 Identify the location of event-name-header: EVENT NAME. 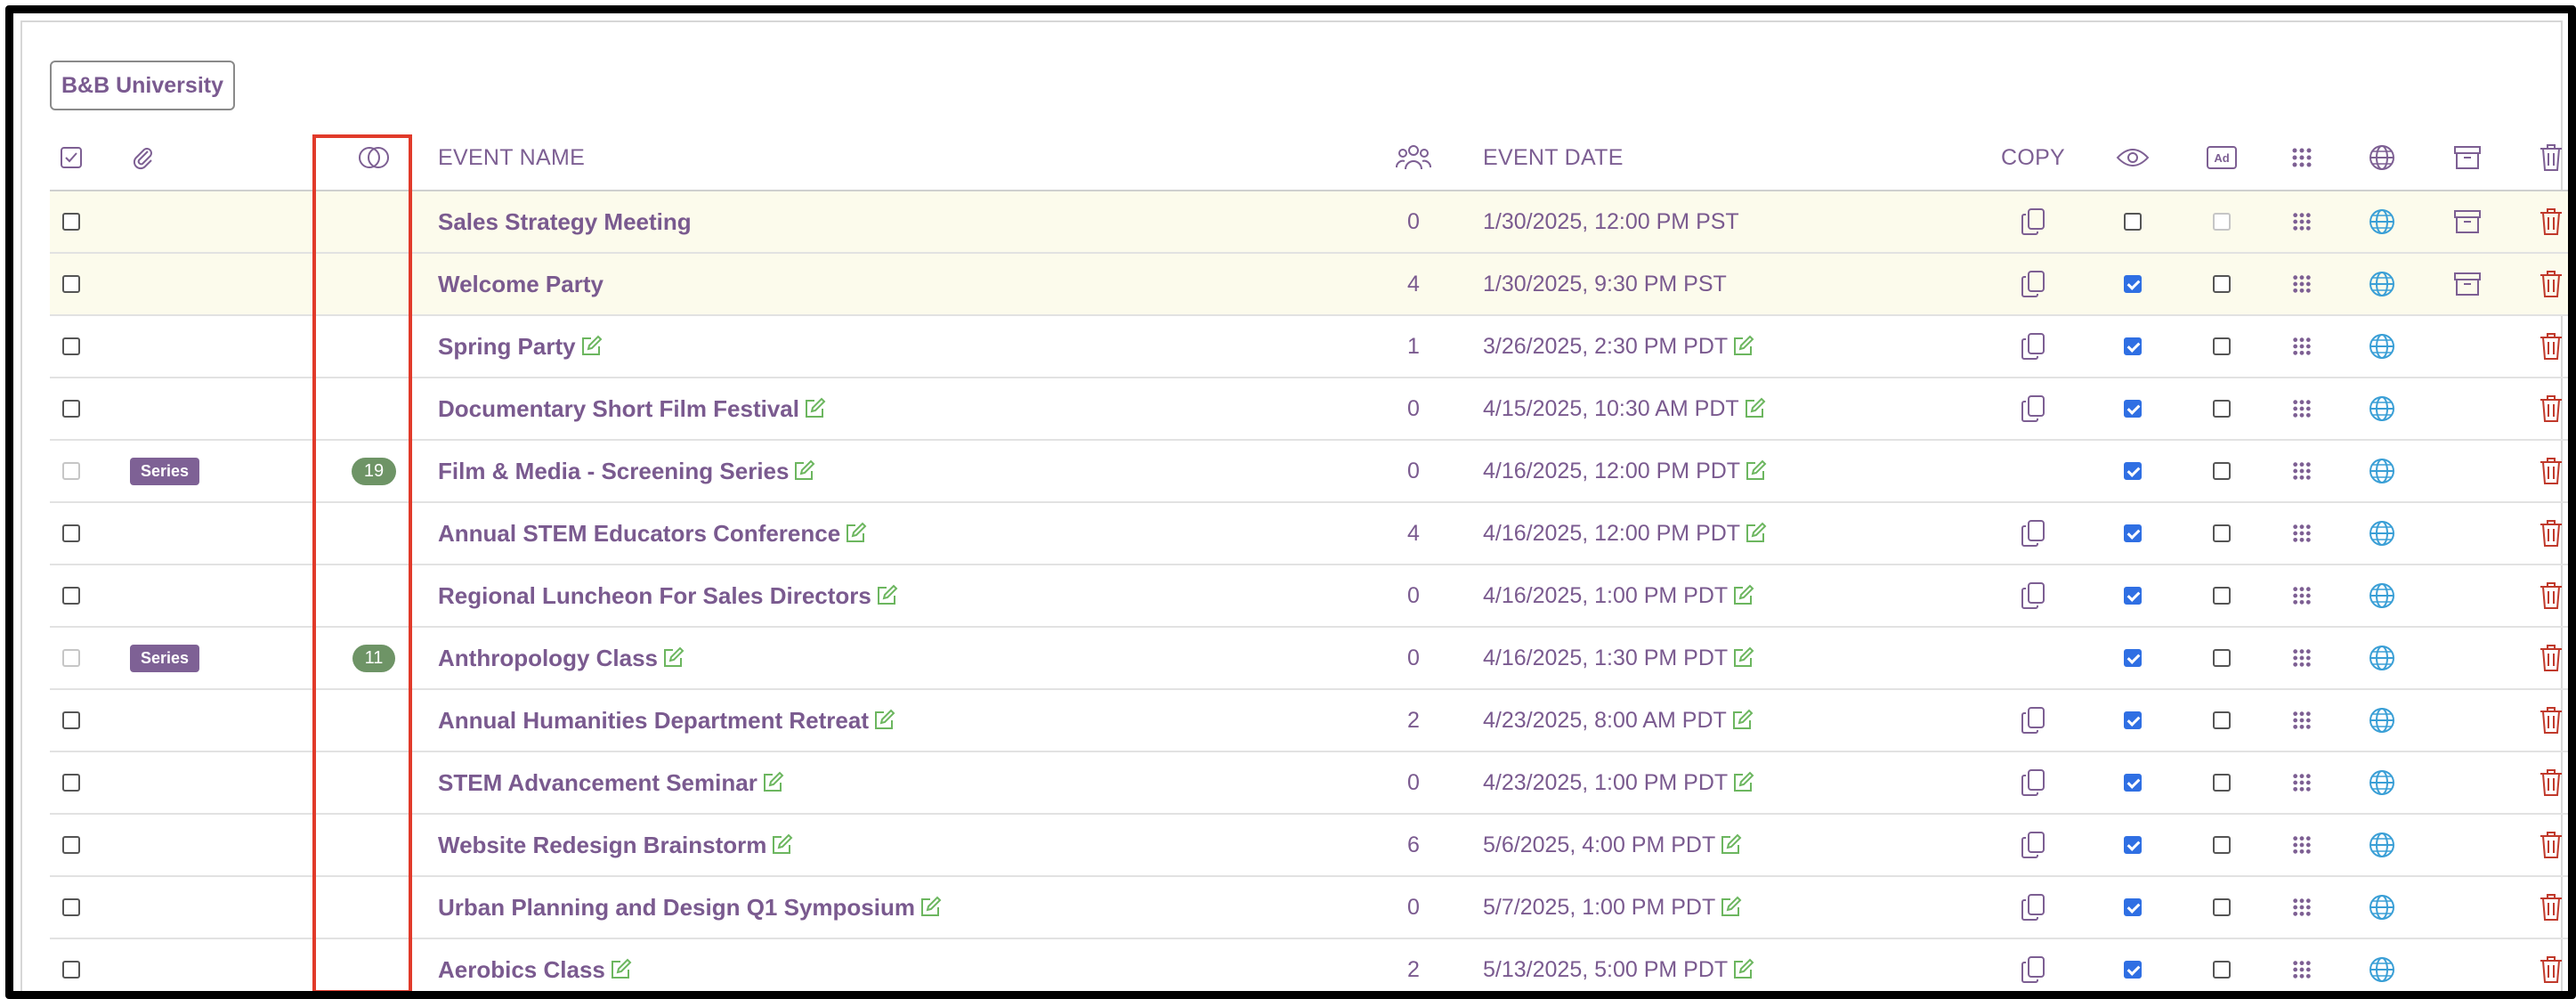
(919, 158).